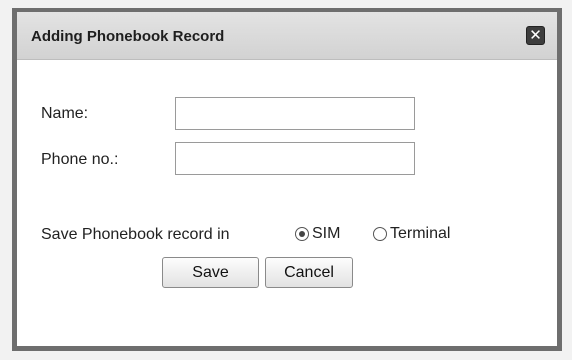 The height and width of the screenshot is (360, 572). I want to click on phone-field, so click(295, 158).